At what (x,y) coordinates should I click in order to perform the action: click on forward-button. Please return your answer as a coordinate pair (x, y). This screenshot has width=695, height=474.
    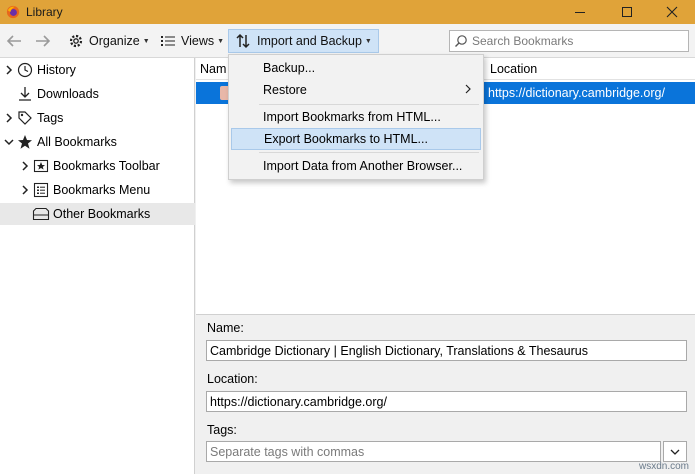
    Looking at the image, I should click on (43, 41).